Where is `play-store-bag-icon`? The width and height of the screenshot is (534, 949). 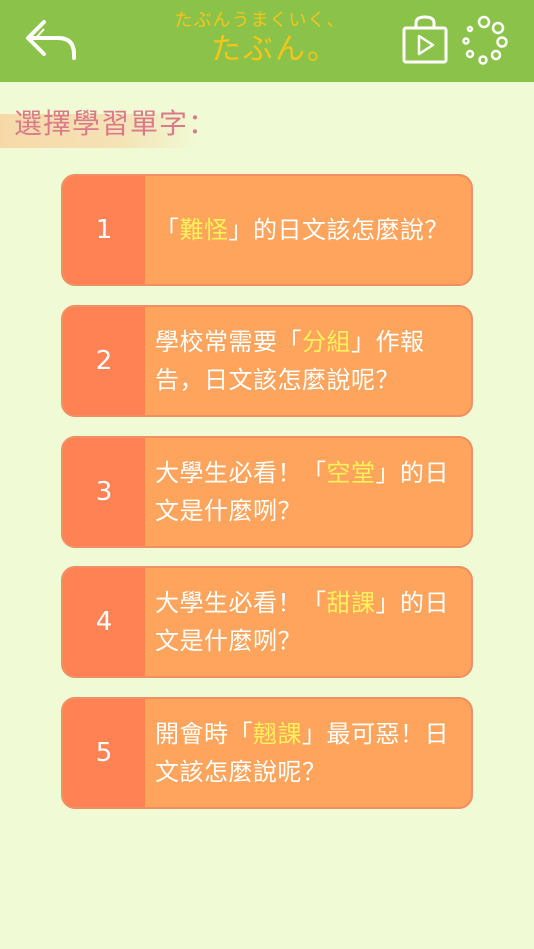 play-store-bag-icon is located at coordinates (425, 39).